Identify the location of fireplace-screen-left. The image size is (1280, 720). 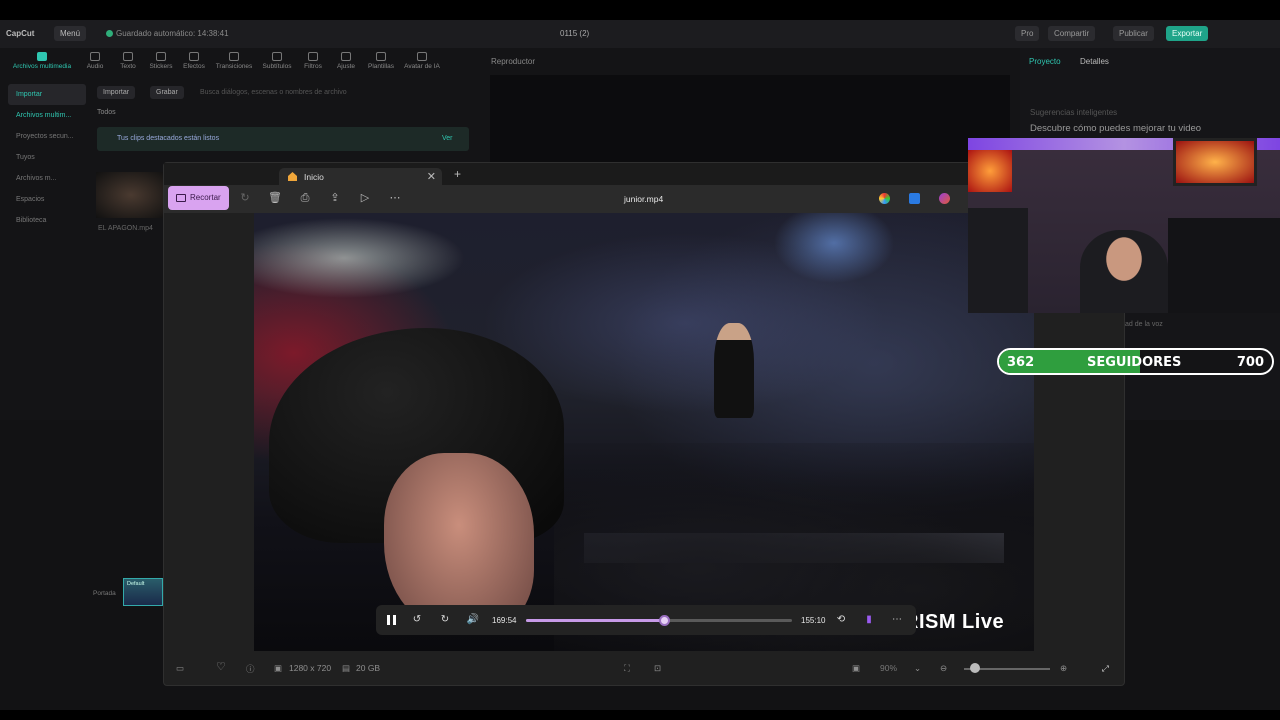
(990, 171).